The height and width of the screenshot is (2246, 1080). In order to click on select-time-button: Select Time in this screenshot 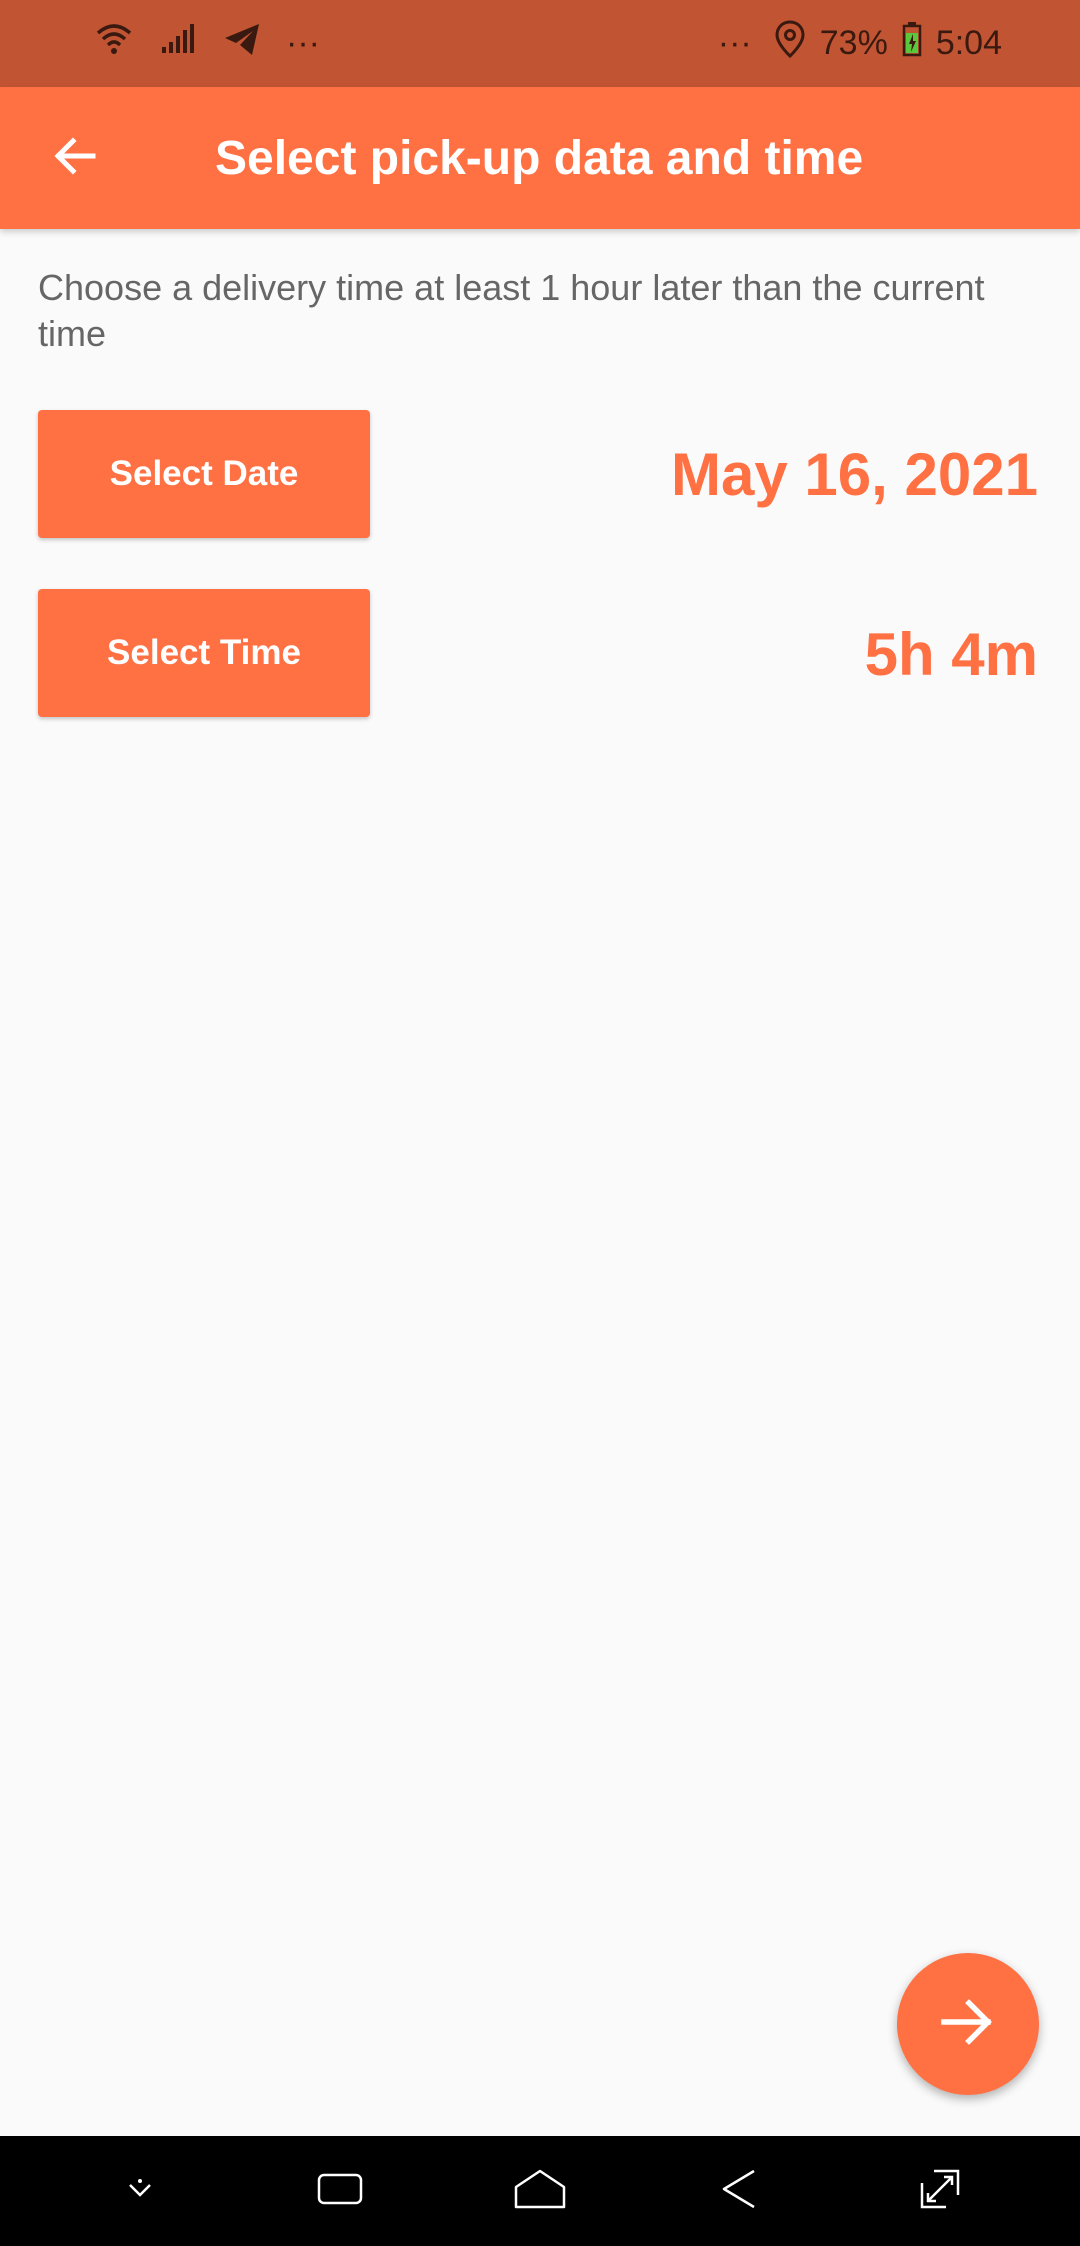, I will do `click(204, 653)`.